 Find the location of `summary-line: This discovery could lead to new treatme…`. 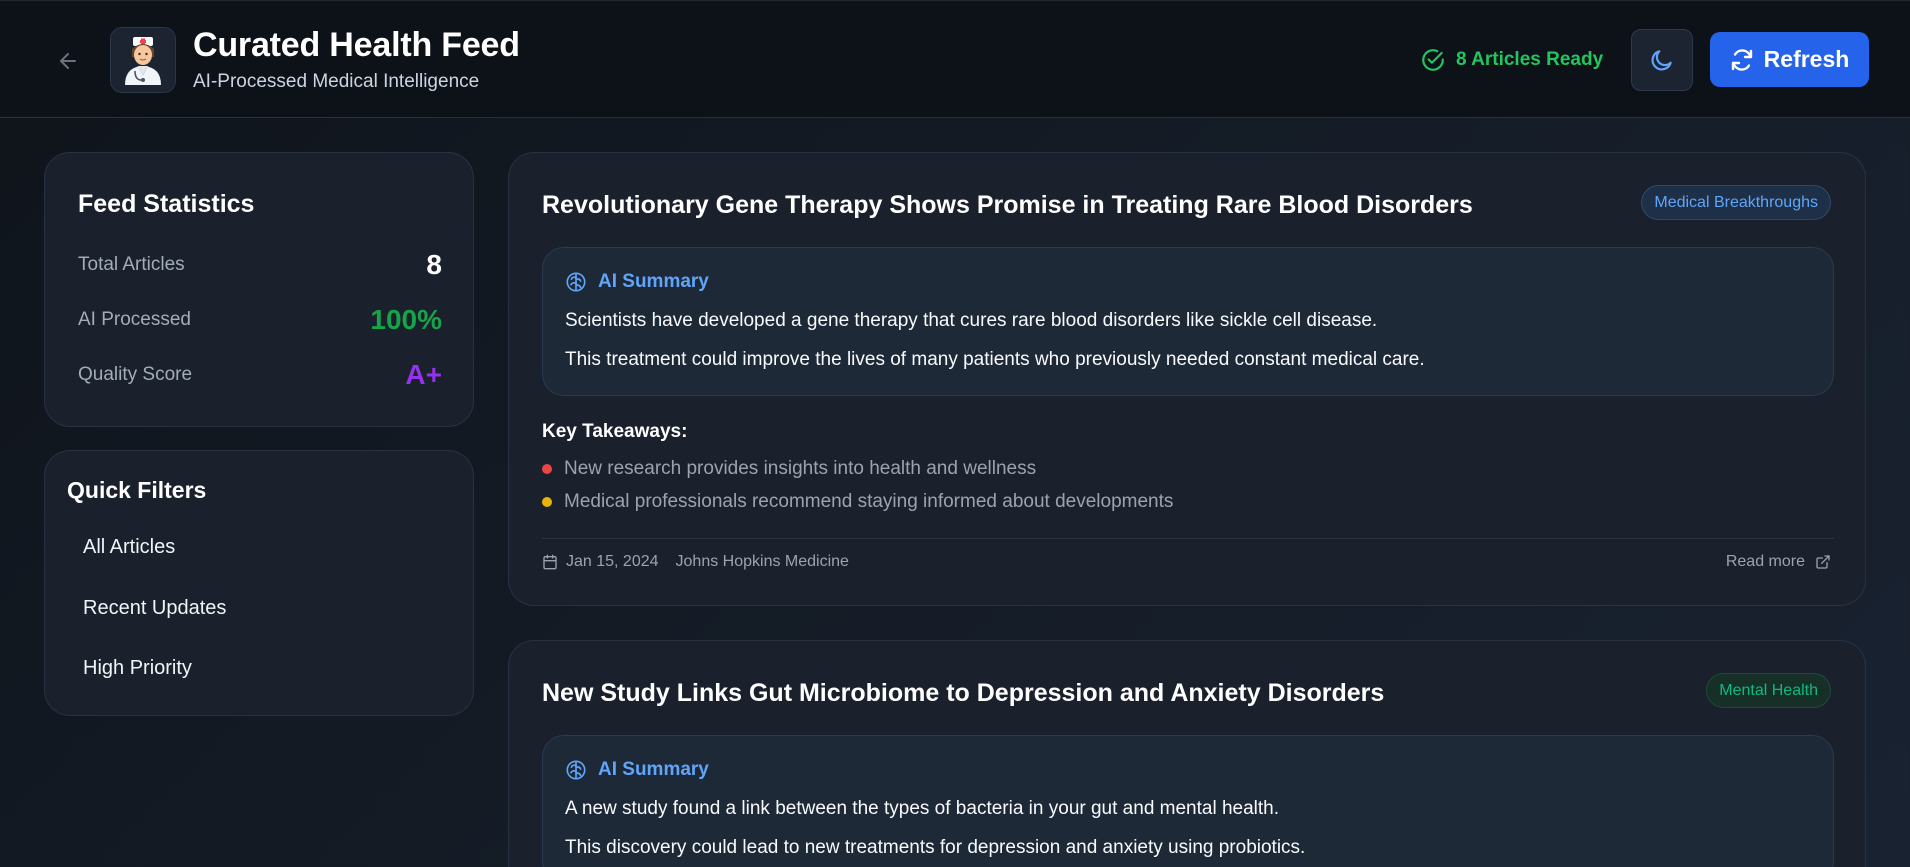

summary-line: This discovery could lead to new treatme… is located at coordinates (935, 847).